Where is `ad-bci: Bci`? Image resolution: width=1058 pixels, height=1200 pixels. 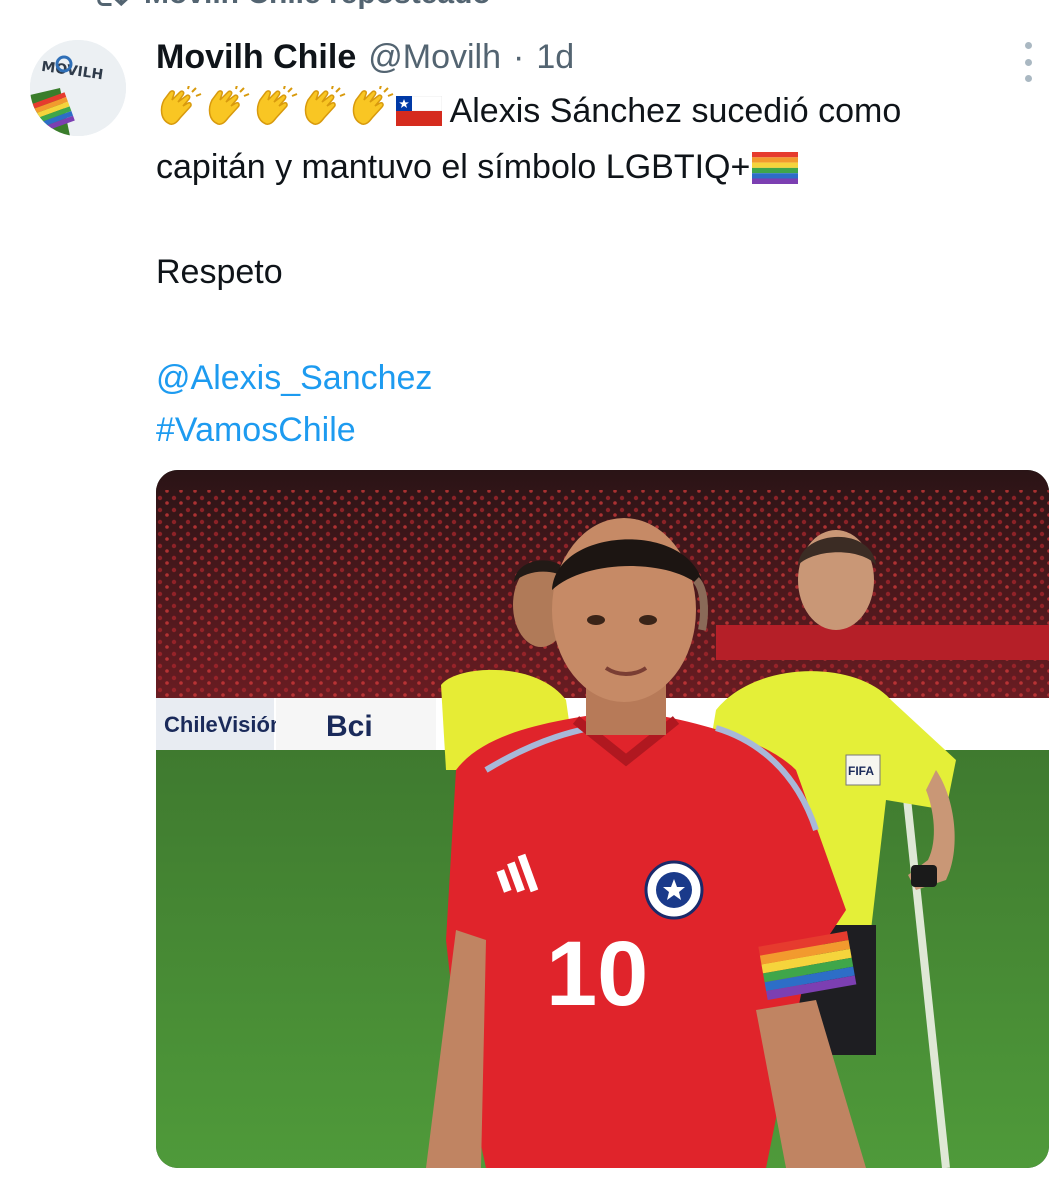
ad-bci: Bci is located at coordinates (349, 726).